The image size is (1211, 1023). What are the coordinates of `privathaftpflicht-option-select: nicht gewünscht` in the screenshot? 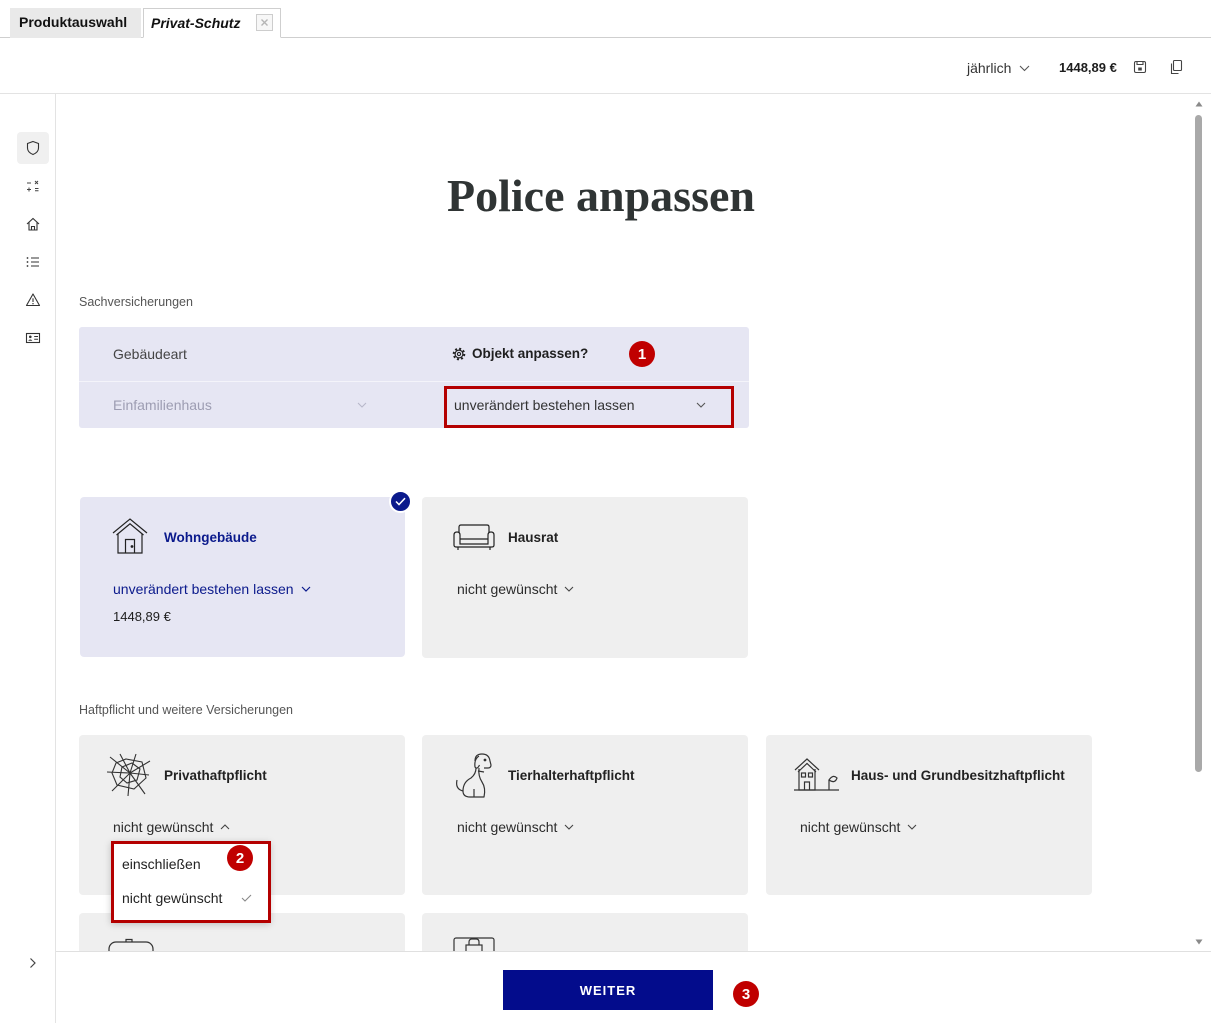 It's located at (171, 827).